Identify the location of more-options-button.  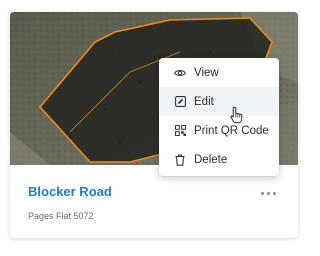
(268, 193).